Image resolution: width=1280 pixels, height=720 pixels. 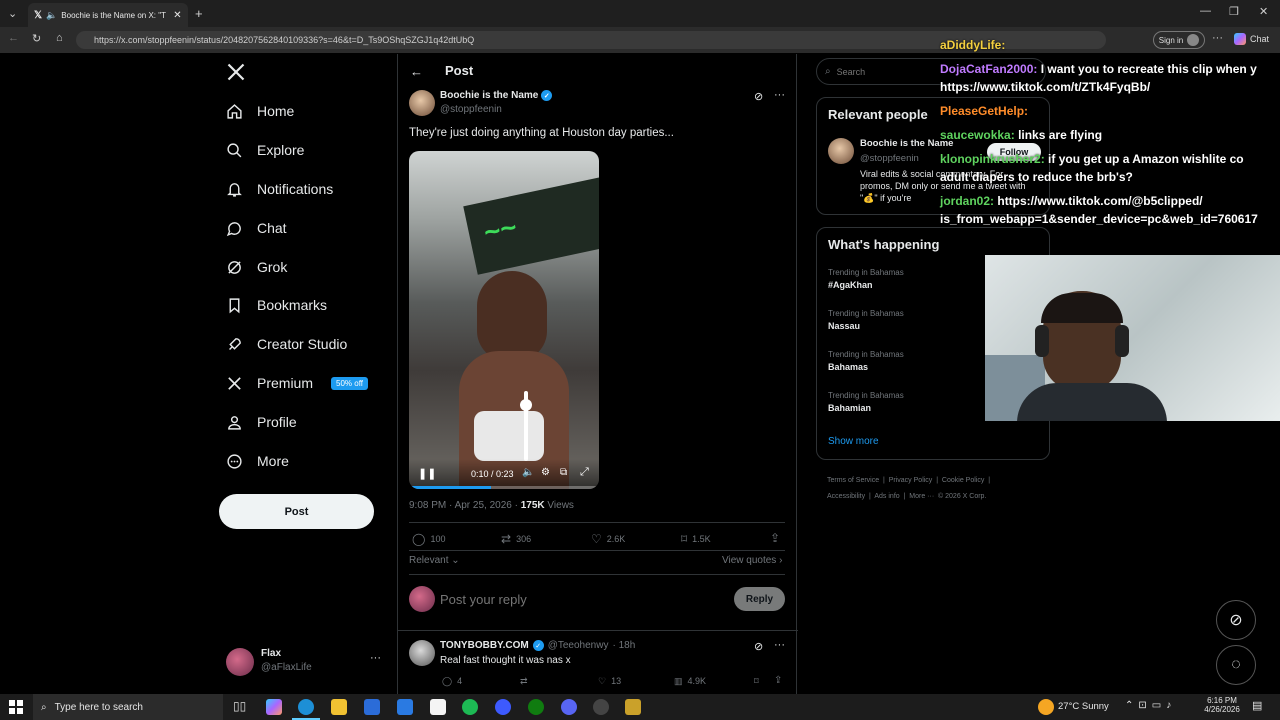 What do you see at coordinates (866, 320) in the screenshot?
I see `trend-item: Trending in Bahamas Nassau` at bounding box center [866, 320].